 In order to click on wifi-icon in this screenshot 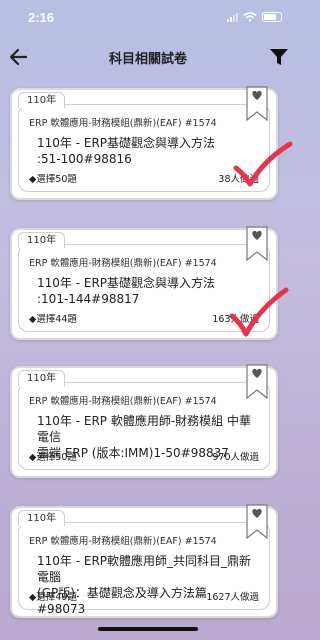, I will do `click(250, 17)`.